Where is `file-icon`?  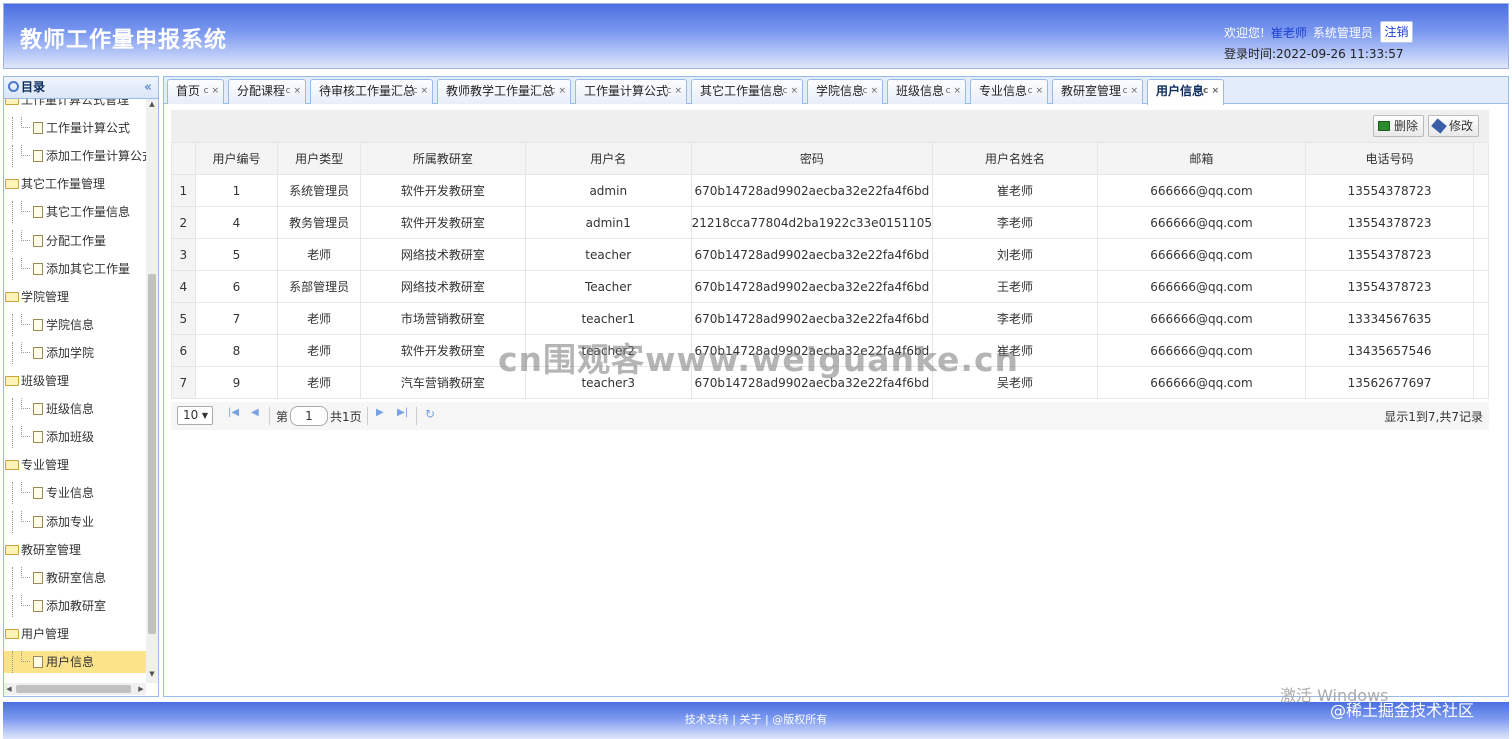
file-icon is located at coordinates (38, 240).